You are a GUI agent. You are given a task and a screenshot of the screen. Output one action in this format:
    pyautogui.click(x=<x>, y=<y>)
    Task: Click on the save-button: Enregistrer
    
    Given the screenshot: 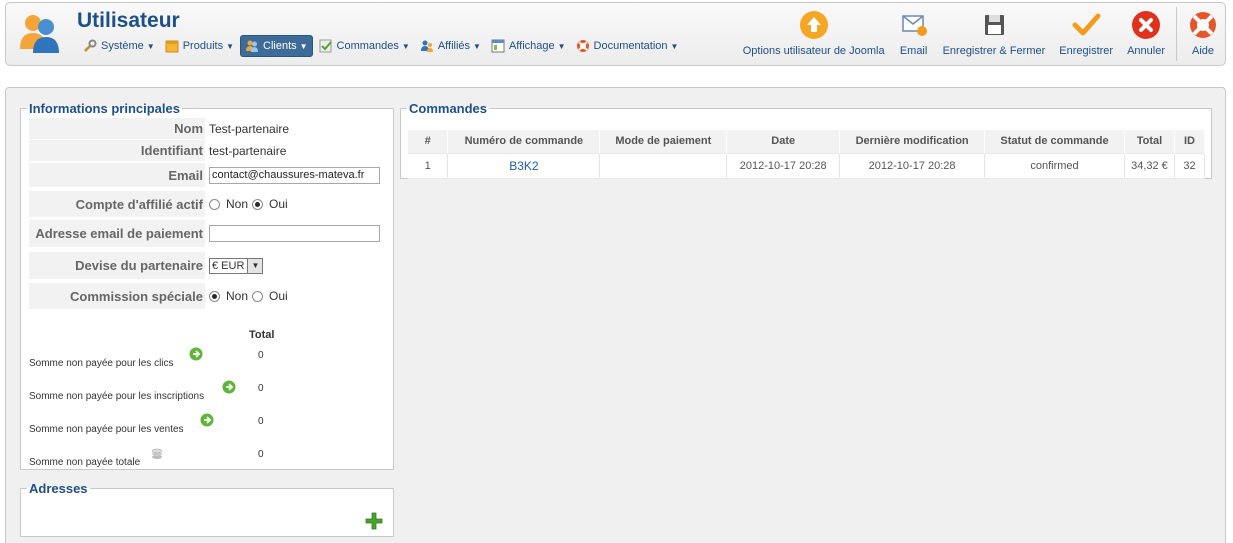 What is the action you would take?
    pyautogui.click(x=1086, y=34)
    